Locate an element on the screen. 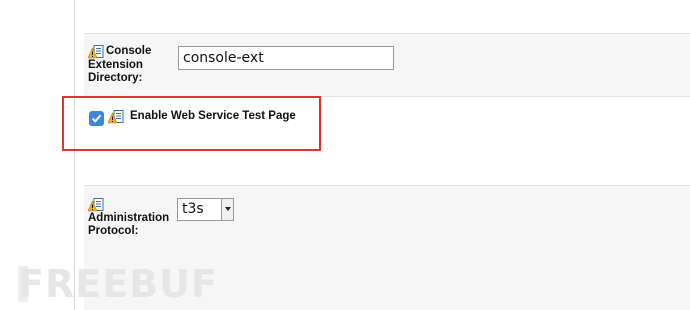 The width and height of the screenshot is (690, 310). console-extension-label: Console Extension Directory: is located at coordinates (128, 64).